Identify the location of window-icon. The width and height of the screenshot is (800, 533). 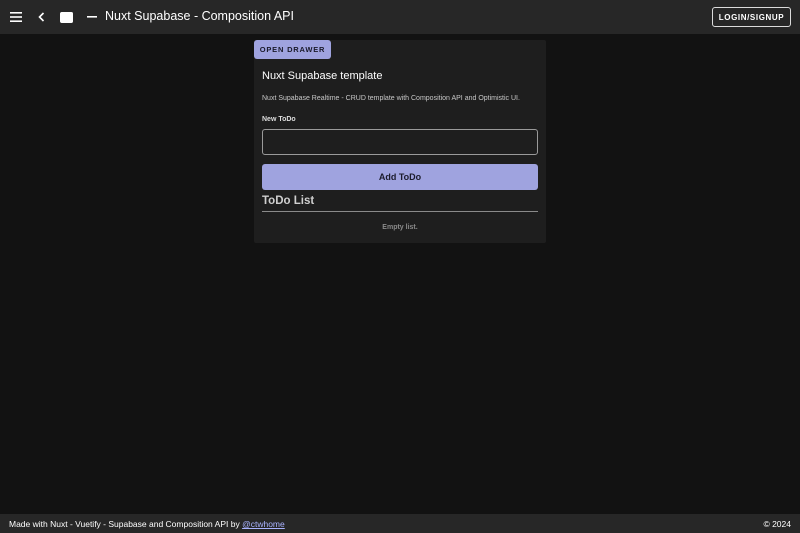
(66, 17).